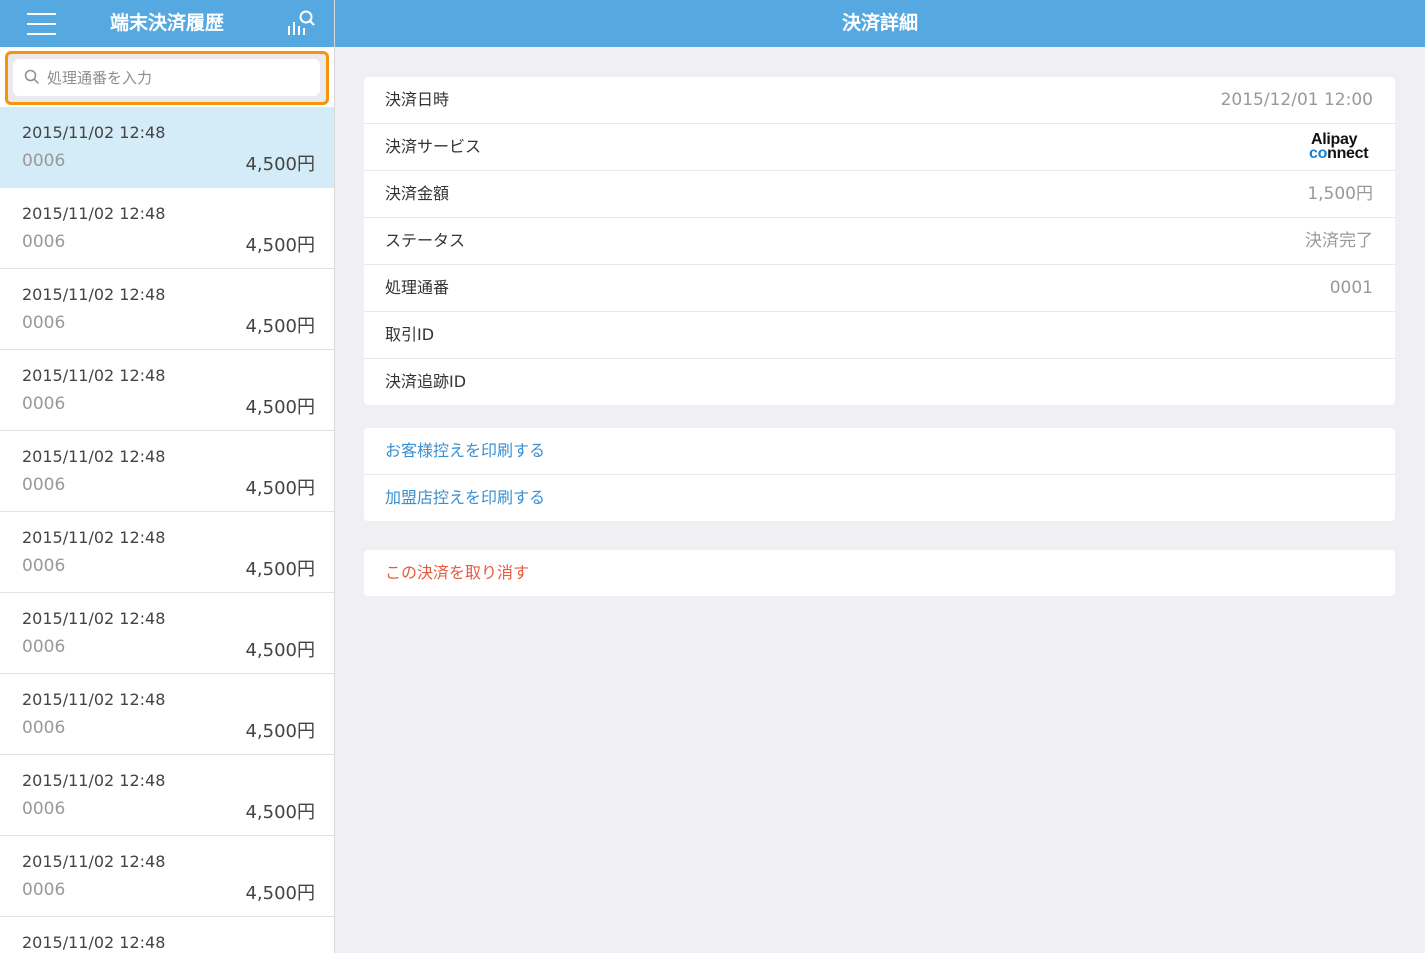 The height and width of the screenshot is (953, 1425). I want to click on detail-row-datetime: 決済日時 2015/12/01 12:00, so click(879, 100).